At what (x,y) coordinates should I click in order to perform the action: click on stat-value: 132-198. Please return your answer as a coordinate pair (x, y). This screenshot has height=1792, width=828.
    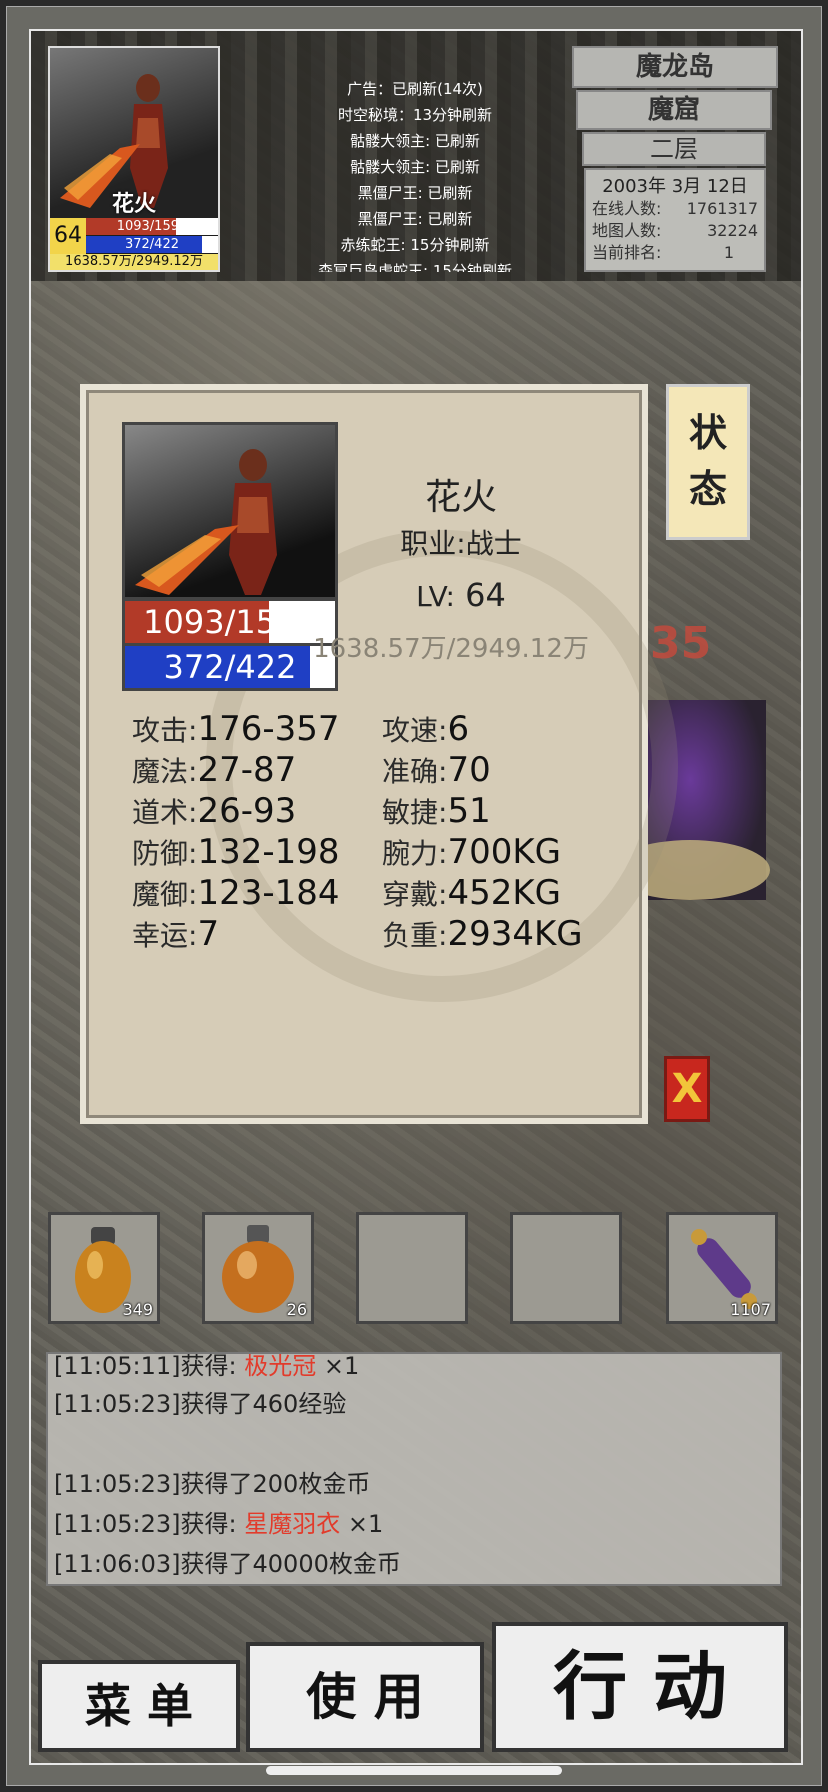
    Looking at the image, I should click on (268, 851).